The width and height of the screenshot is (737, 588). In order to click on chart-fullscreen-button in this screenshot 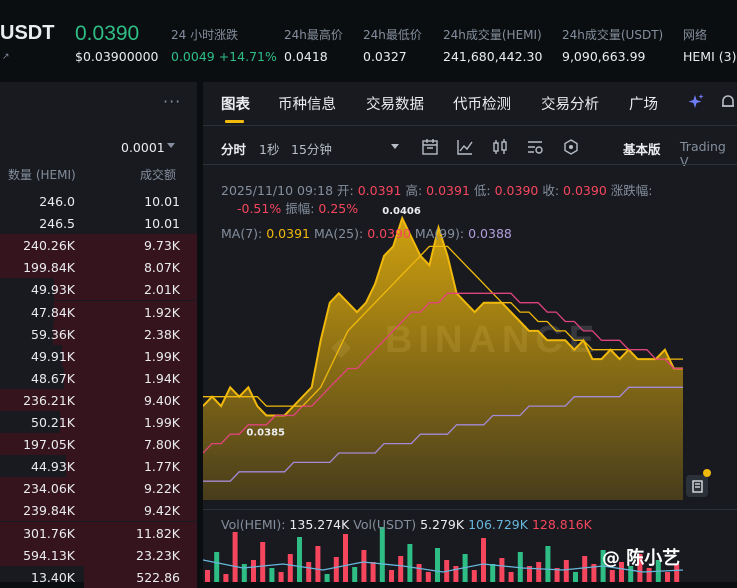, I will do `click(697, 486)`.